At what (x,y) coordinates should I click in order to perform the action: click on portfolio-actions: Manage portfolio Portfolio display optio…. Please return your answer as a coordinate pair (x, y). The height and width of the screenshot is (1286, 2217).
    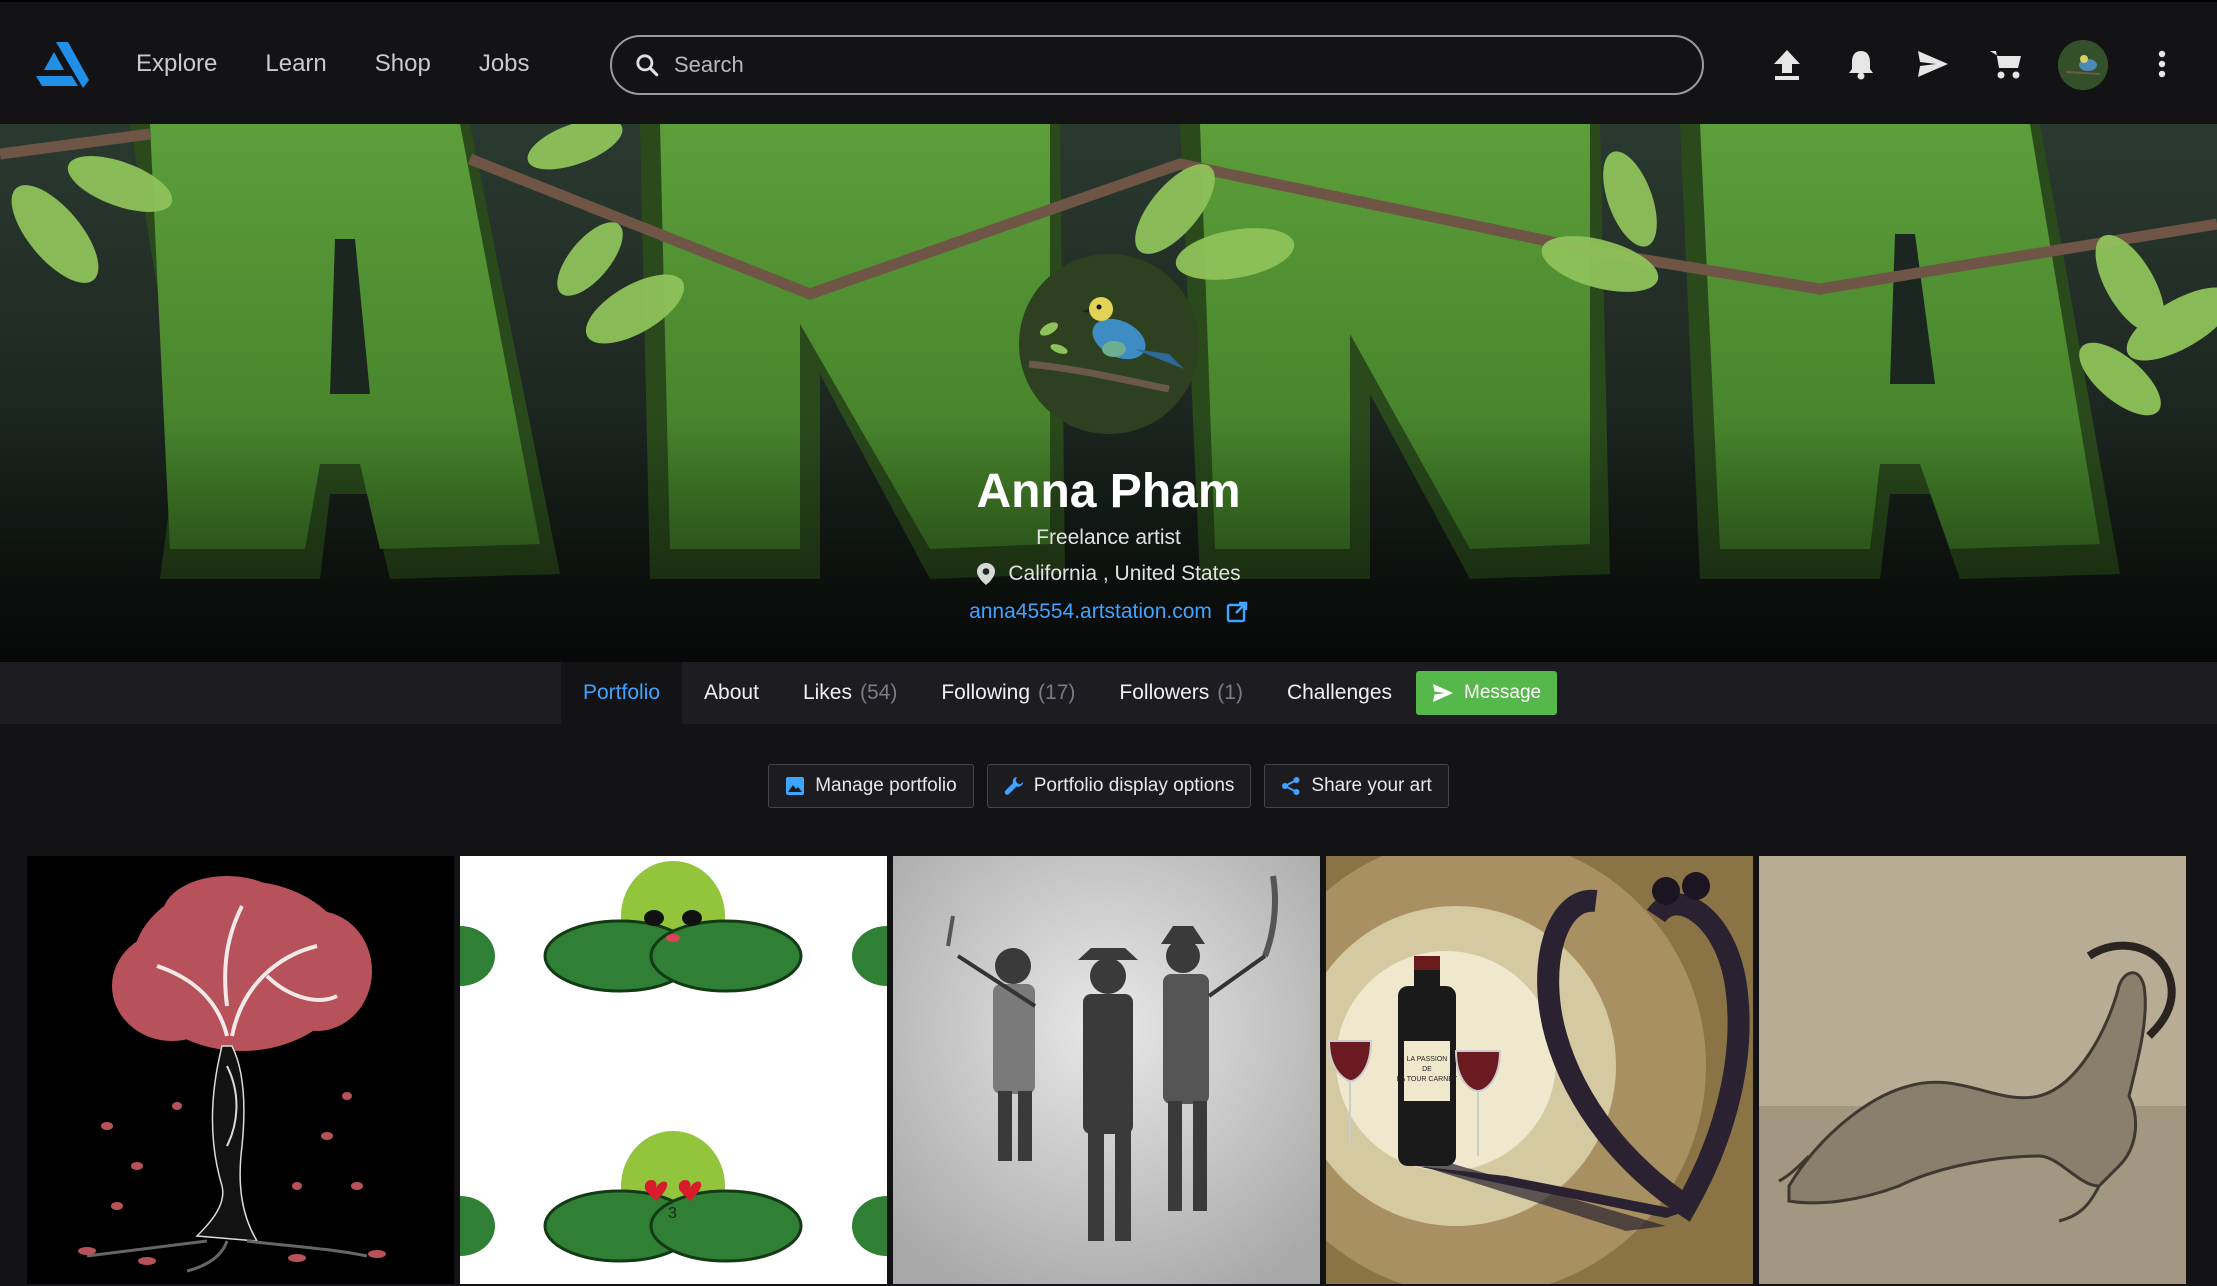
    Looking at the image, I should click on (1108, 786).